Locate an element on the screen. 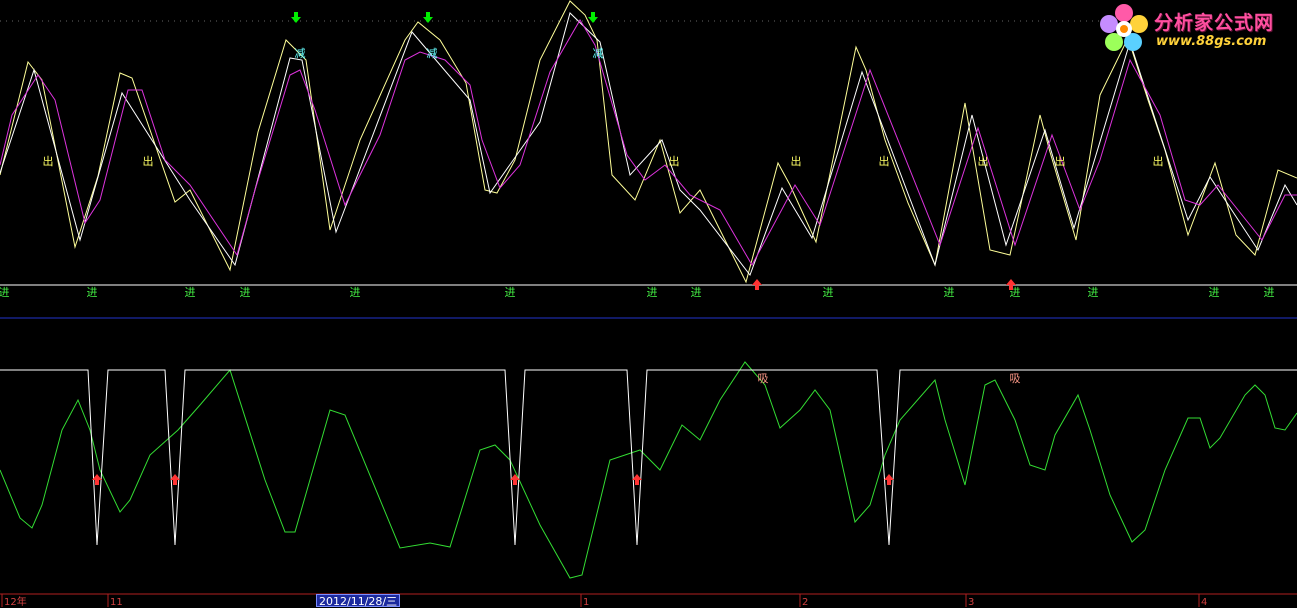  x-tick-label: 3 is located at coordinates (971, 602).